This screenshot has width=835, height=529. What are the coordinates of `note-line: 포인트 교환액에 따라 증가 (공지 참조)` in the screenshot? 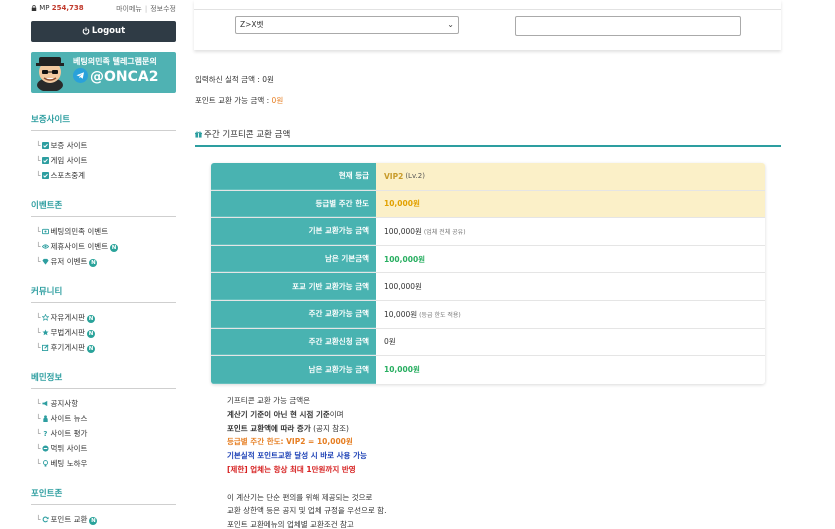 It's located at (306, 429).